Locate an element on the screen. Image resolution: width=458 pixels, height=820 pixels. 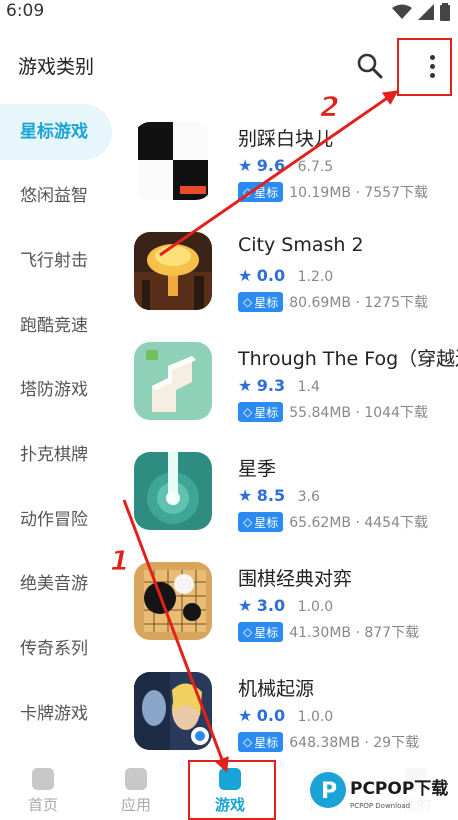
app-version: 1.2.0 is located at coordinates (315, 277).